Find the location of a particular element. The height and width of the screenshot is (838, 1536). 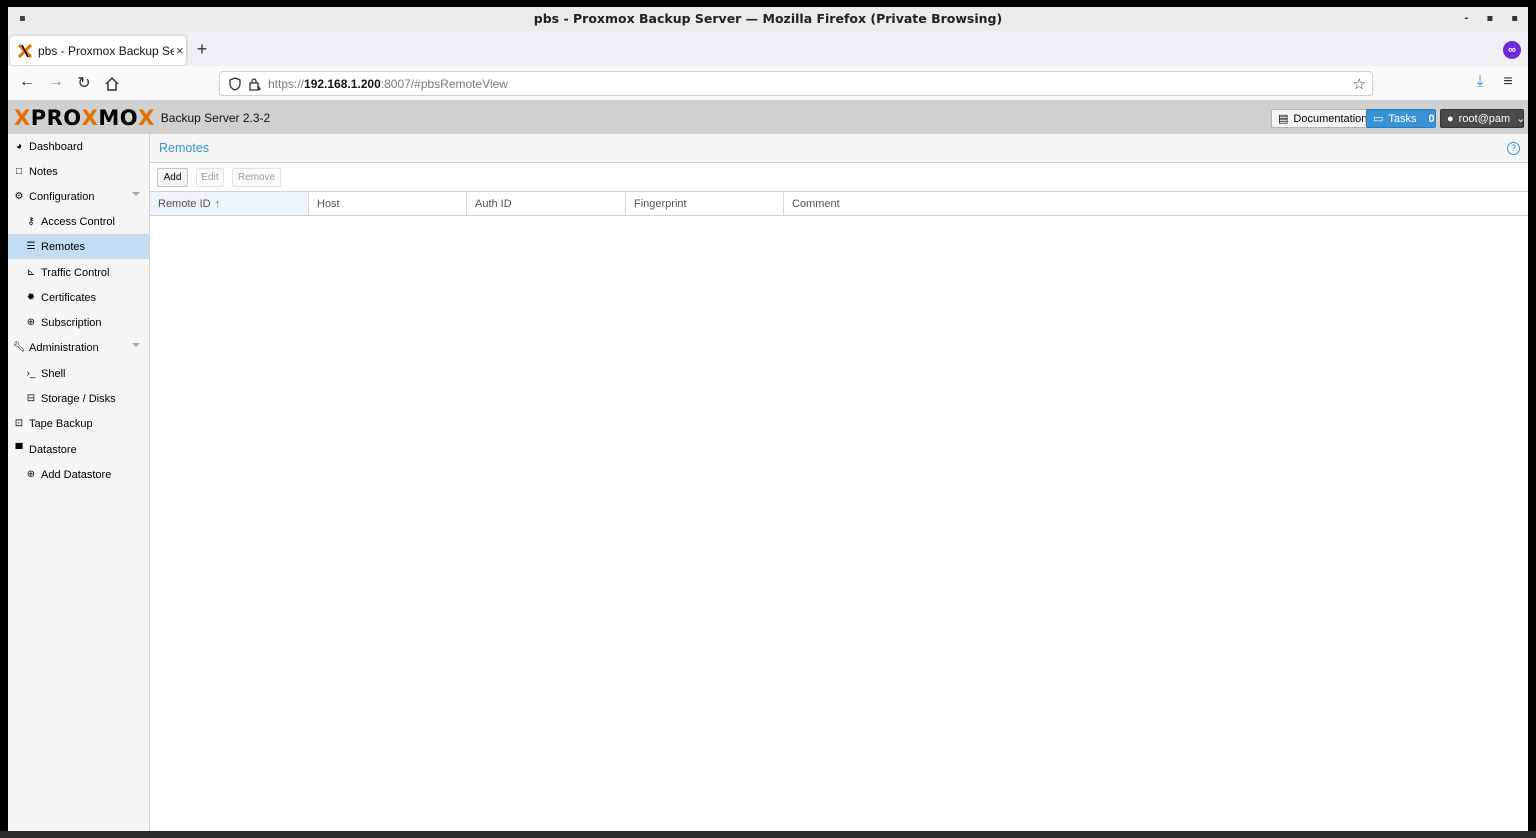

sidebar-item-notes: □ Notes is located at coordinates (79, 171).